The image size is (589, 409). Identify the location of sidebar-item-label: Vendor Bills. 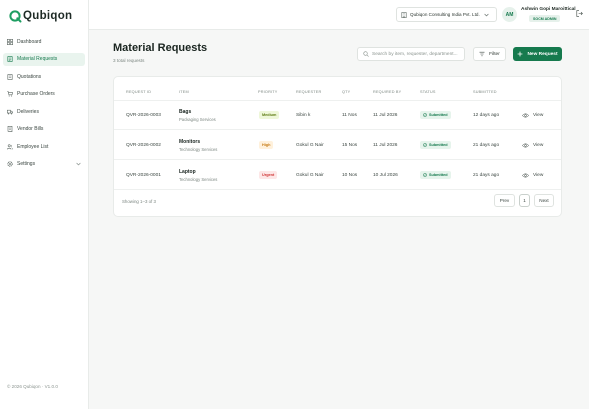
(30, 129).